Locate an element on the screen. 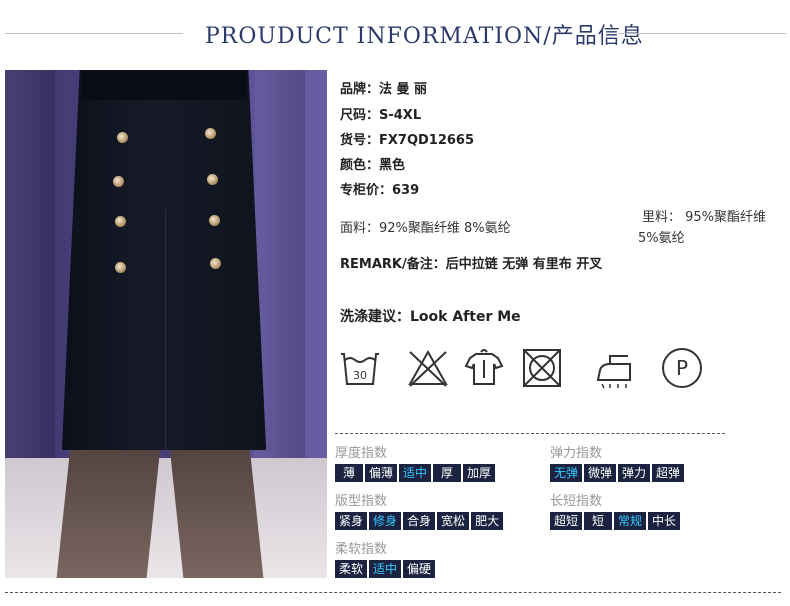  index-option: 修身 is located at coordinates (385, 521).